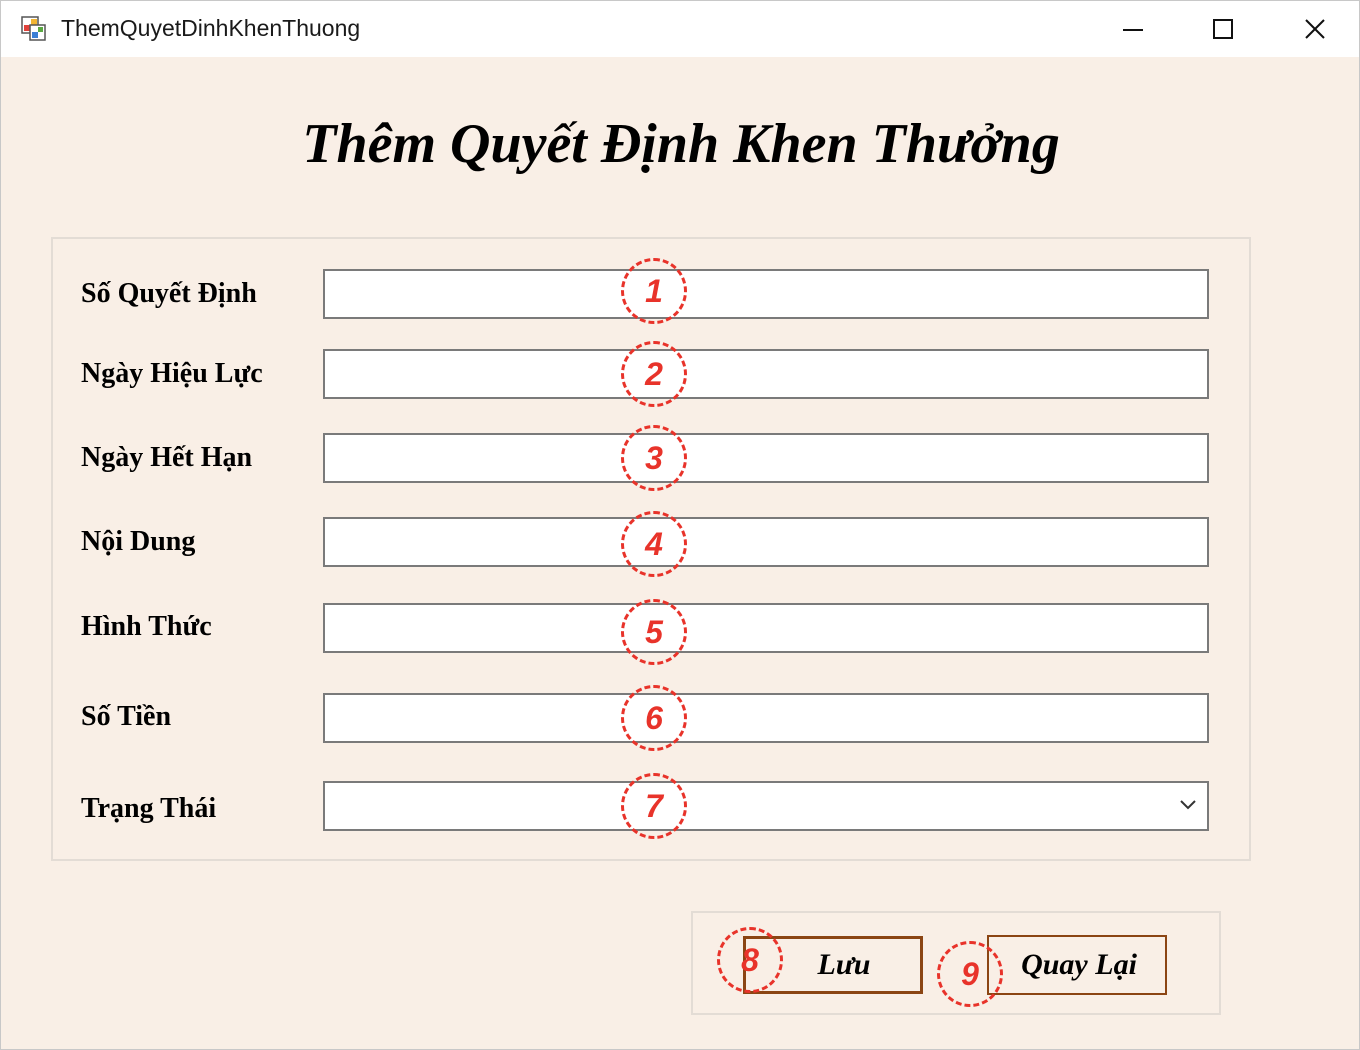  What do you see at coordinates (126, 716) in the screenshot?
I see `so-tien-label: Số Tiền` at bounding box center [126, 716].